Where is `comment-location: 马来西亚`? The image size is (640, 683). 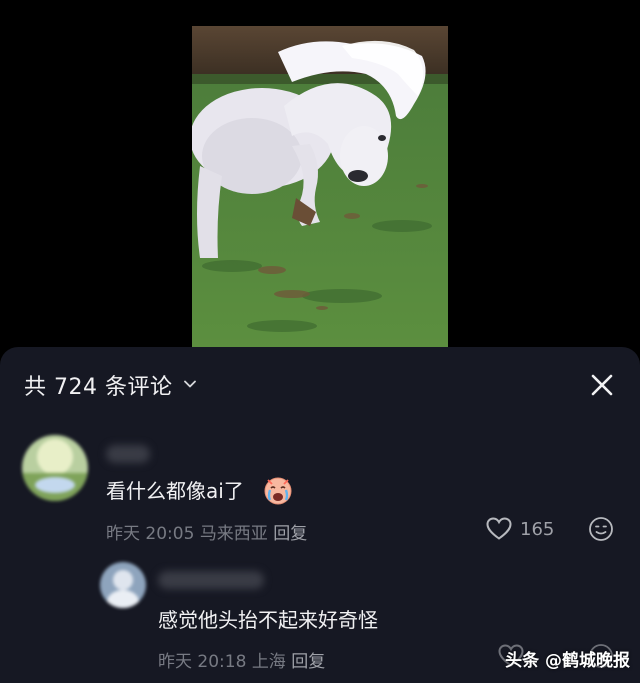 comment-location: 马来西亚 is located at coordinates (233, 534).